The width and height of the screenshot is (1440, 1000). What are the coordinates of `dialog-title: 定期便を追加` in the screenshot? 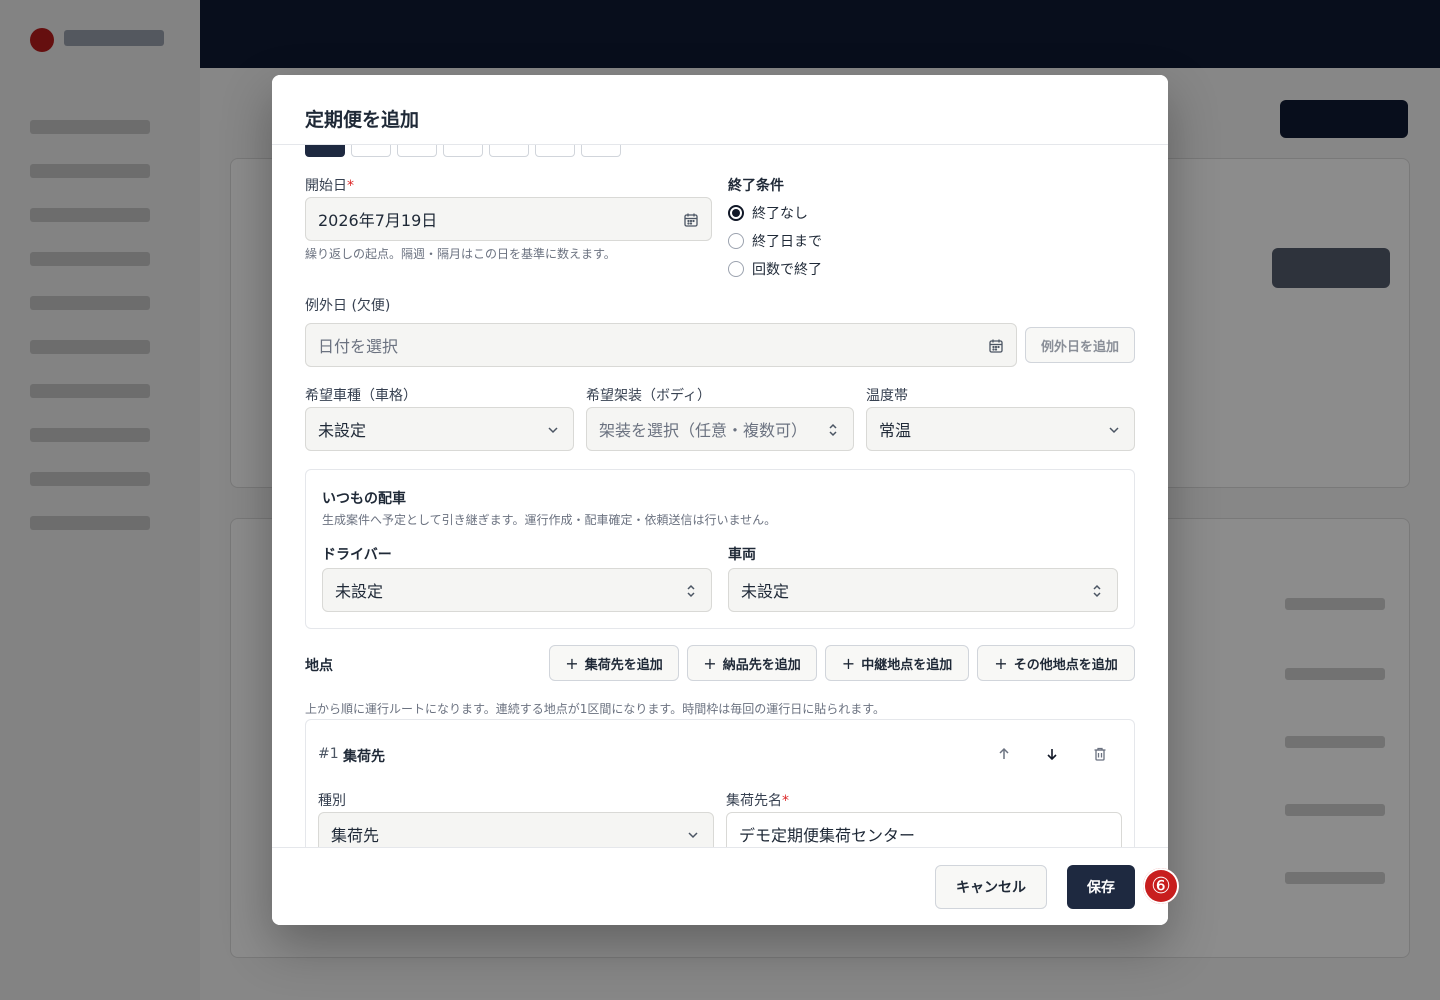 It's located at (362, 120).